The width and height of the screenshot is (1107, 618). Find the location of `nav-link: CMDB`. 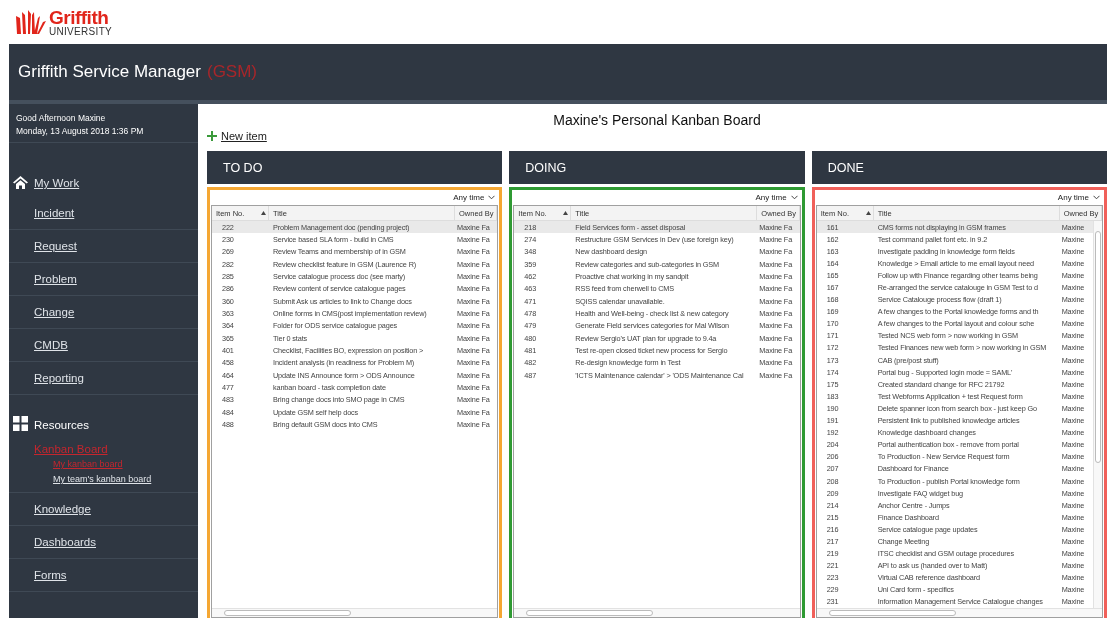

nav-link: CMDB is located at coordinates (51, 345).